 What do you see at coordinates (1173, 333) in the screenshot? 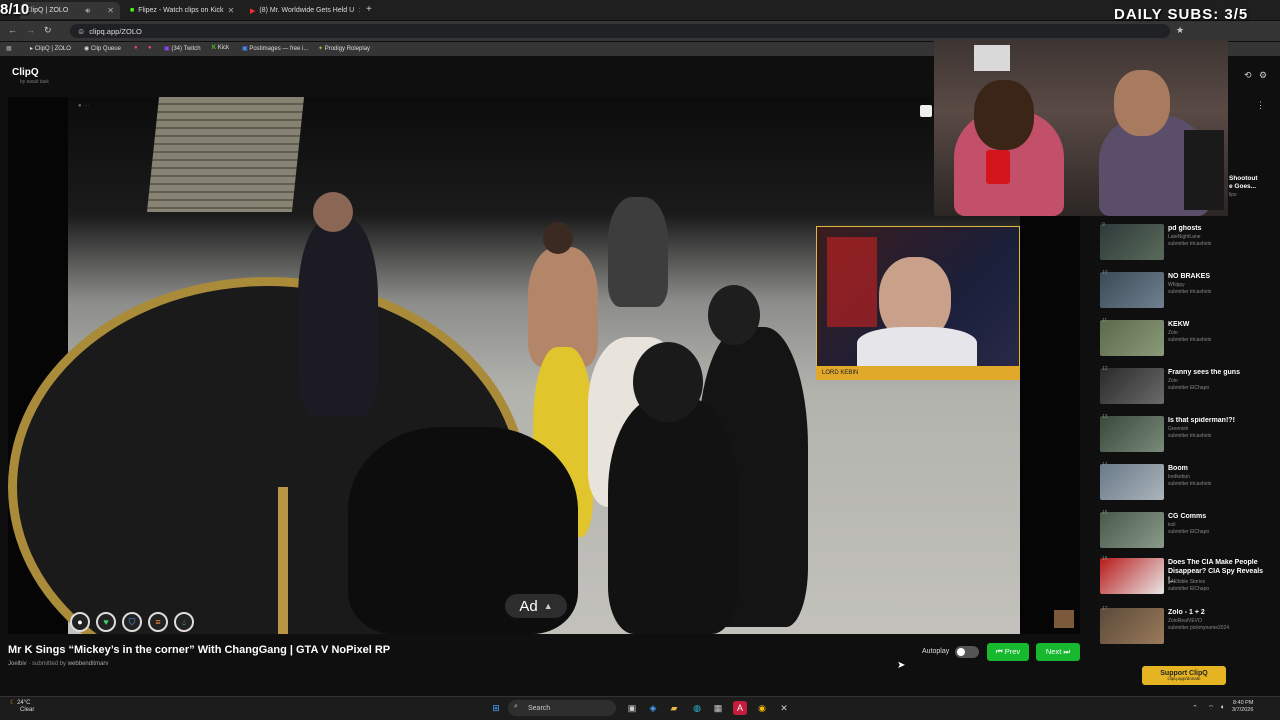
I see `clip-creator: Zolo` at bounding box center [1173, 333].